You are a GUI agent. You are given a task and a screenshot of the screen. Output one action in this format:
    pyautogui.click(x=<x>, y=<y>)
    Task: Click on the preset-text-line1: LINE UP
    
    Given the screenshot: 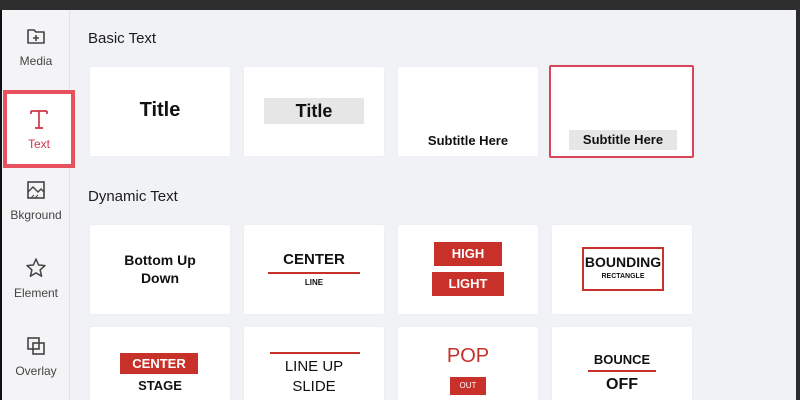 What is the action you would take?
    pyautogui.click(x=314, y=366)
    